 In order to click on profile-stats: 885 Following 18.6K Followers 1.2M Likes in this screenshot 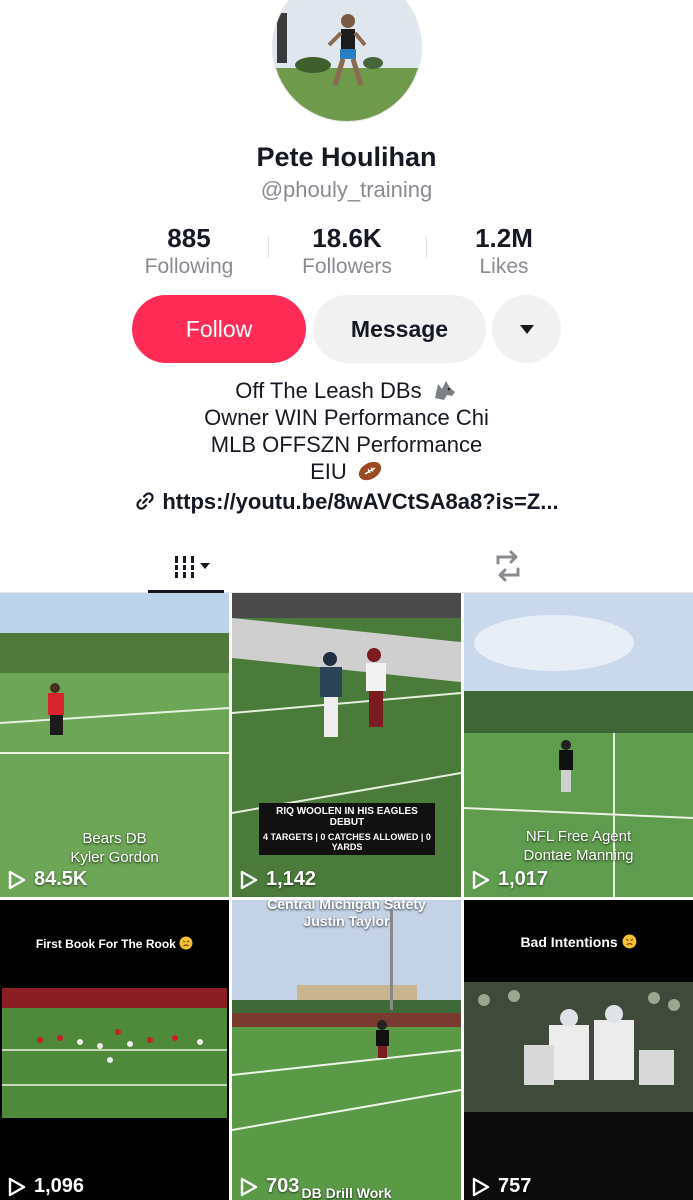, I will do `click(346, 252)`.